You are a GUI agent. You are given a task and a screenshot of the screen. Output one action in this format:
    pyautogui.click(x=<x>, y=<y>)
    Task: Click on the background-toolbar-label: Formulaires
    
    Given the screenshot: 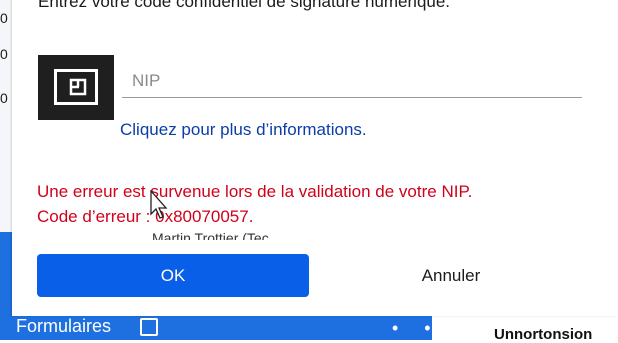 What is the action you would take?
    pyautogui.click(x=64, y=326)
    